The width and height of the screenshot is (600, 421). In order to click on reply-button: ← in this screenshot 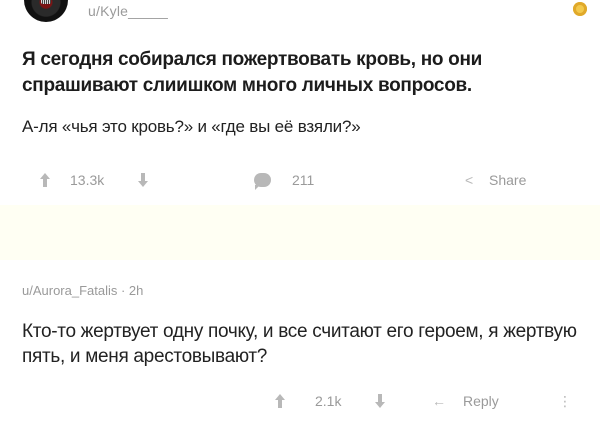, I will do `click(439, 401)`.